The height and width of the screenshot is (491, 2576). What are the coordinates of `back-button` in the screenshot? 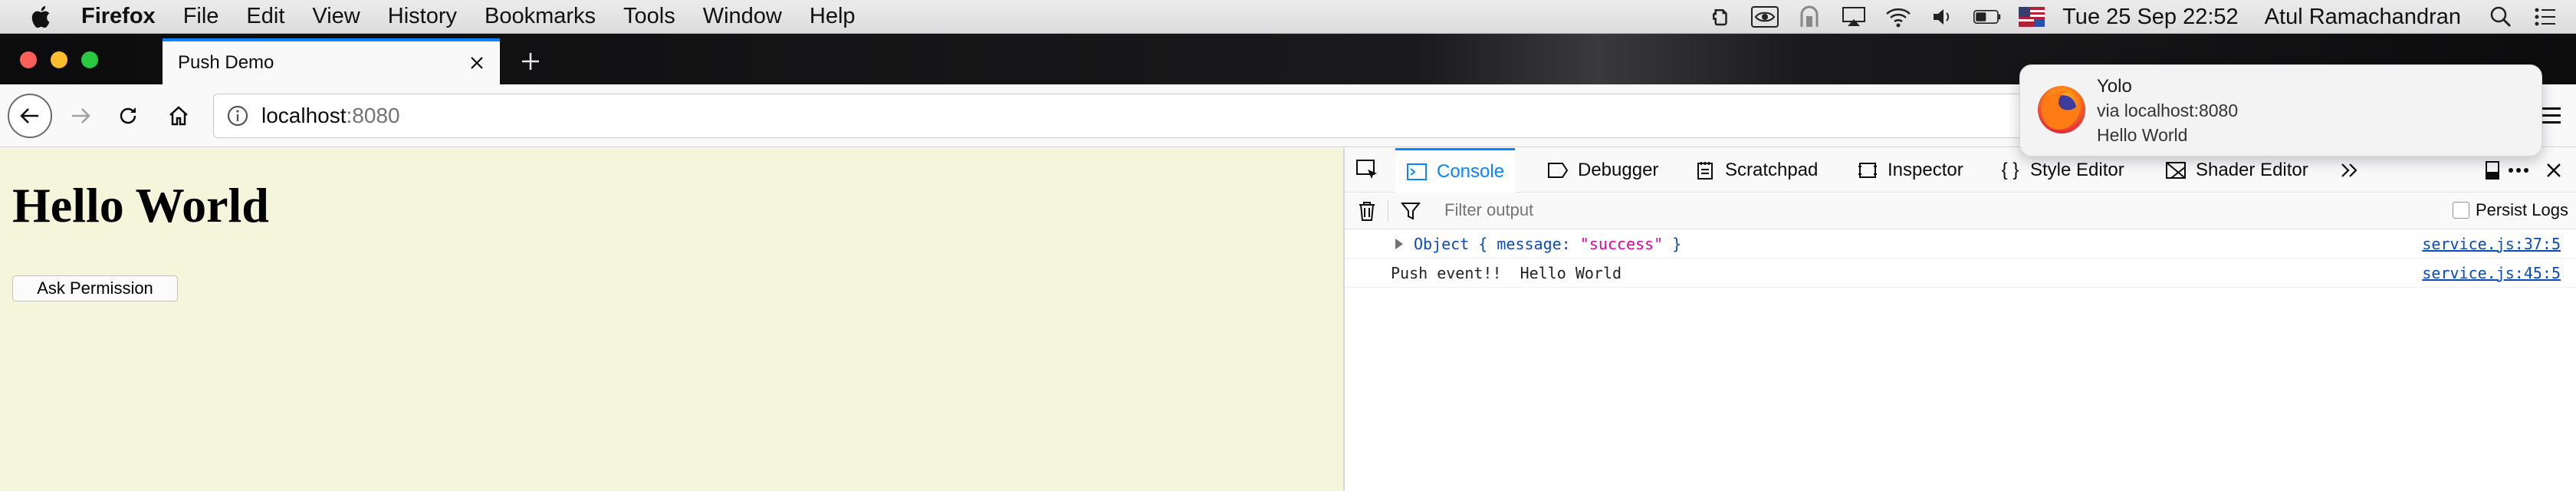 It's located at (30, 116).